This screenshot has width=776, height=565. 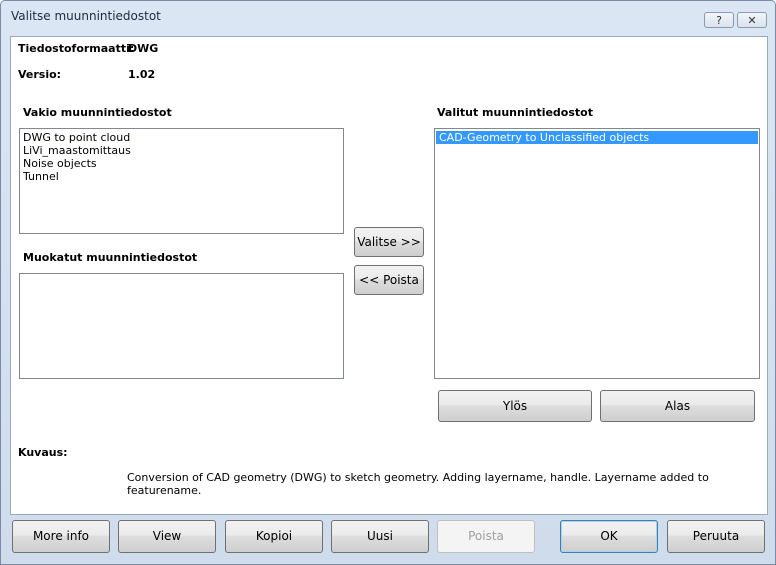 I want to click on format-label: Tiedostoformaatti:, so click(x=76, y=48).